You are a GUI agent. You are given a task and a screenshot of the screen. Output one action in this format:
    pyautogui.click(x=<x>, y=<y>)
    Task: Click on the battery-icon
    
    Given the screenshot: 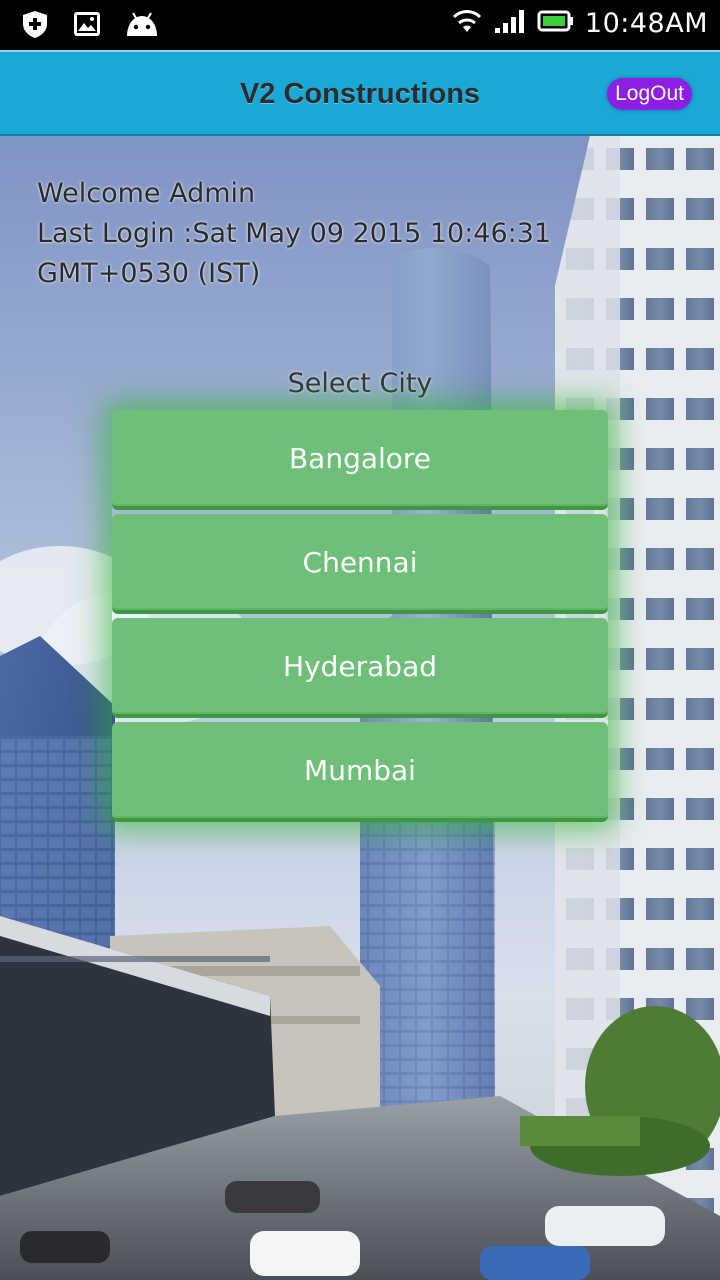 What is the action you would take?
    pyautogui.click(x=556, y=23)
    